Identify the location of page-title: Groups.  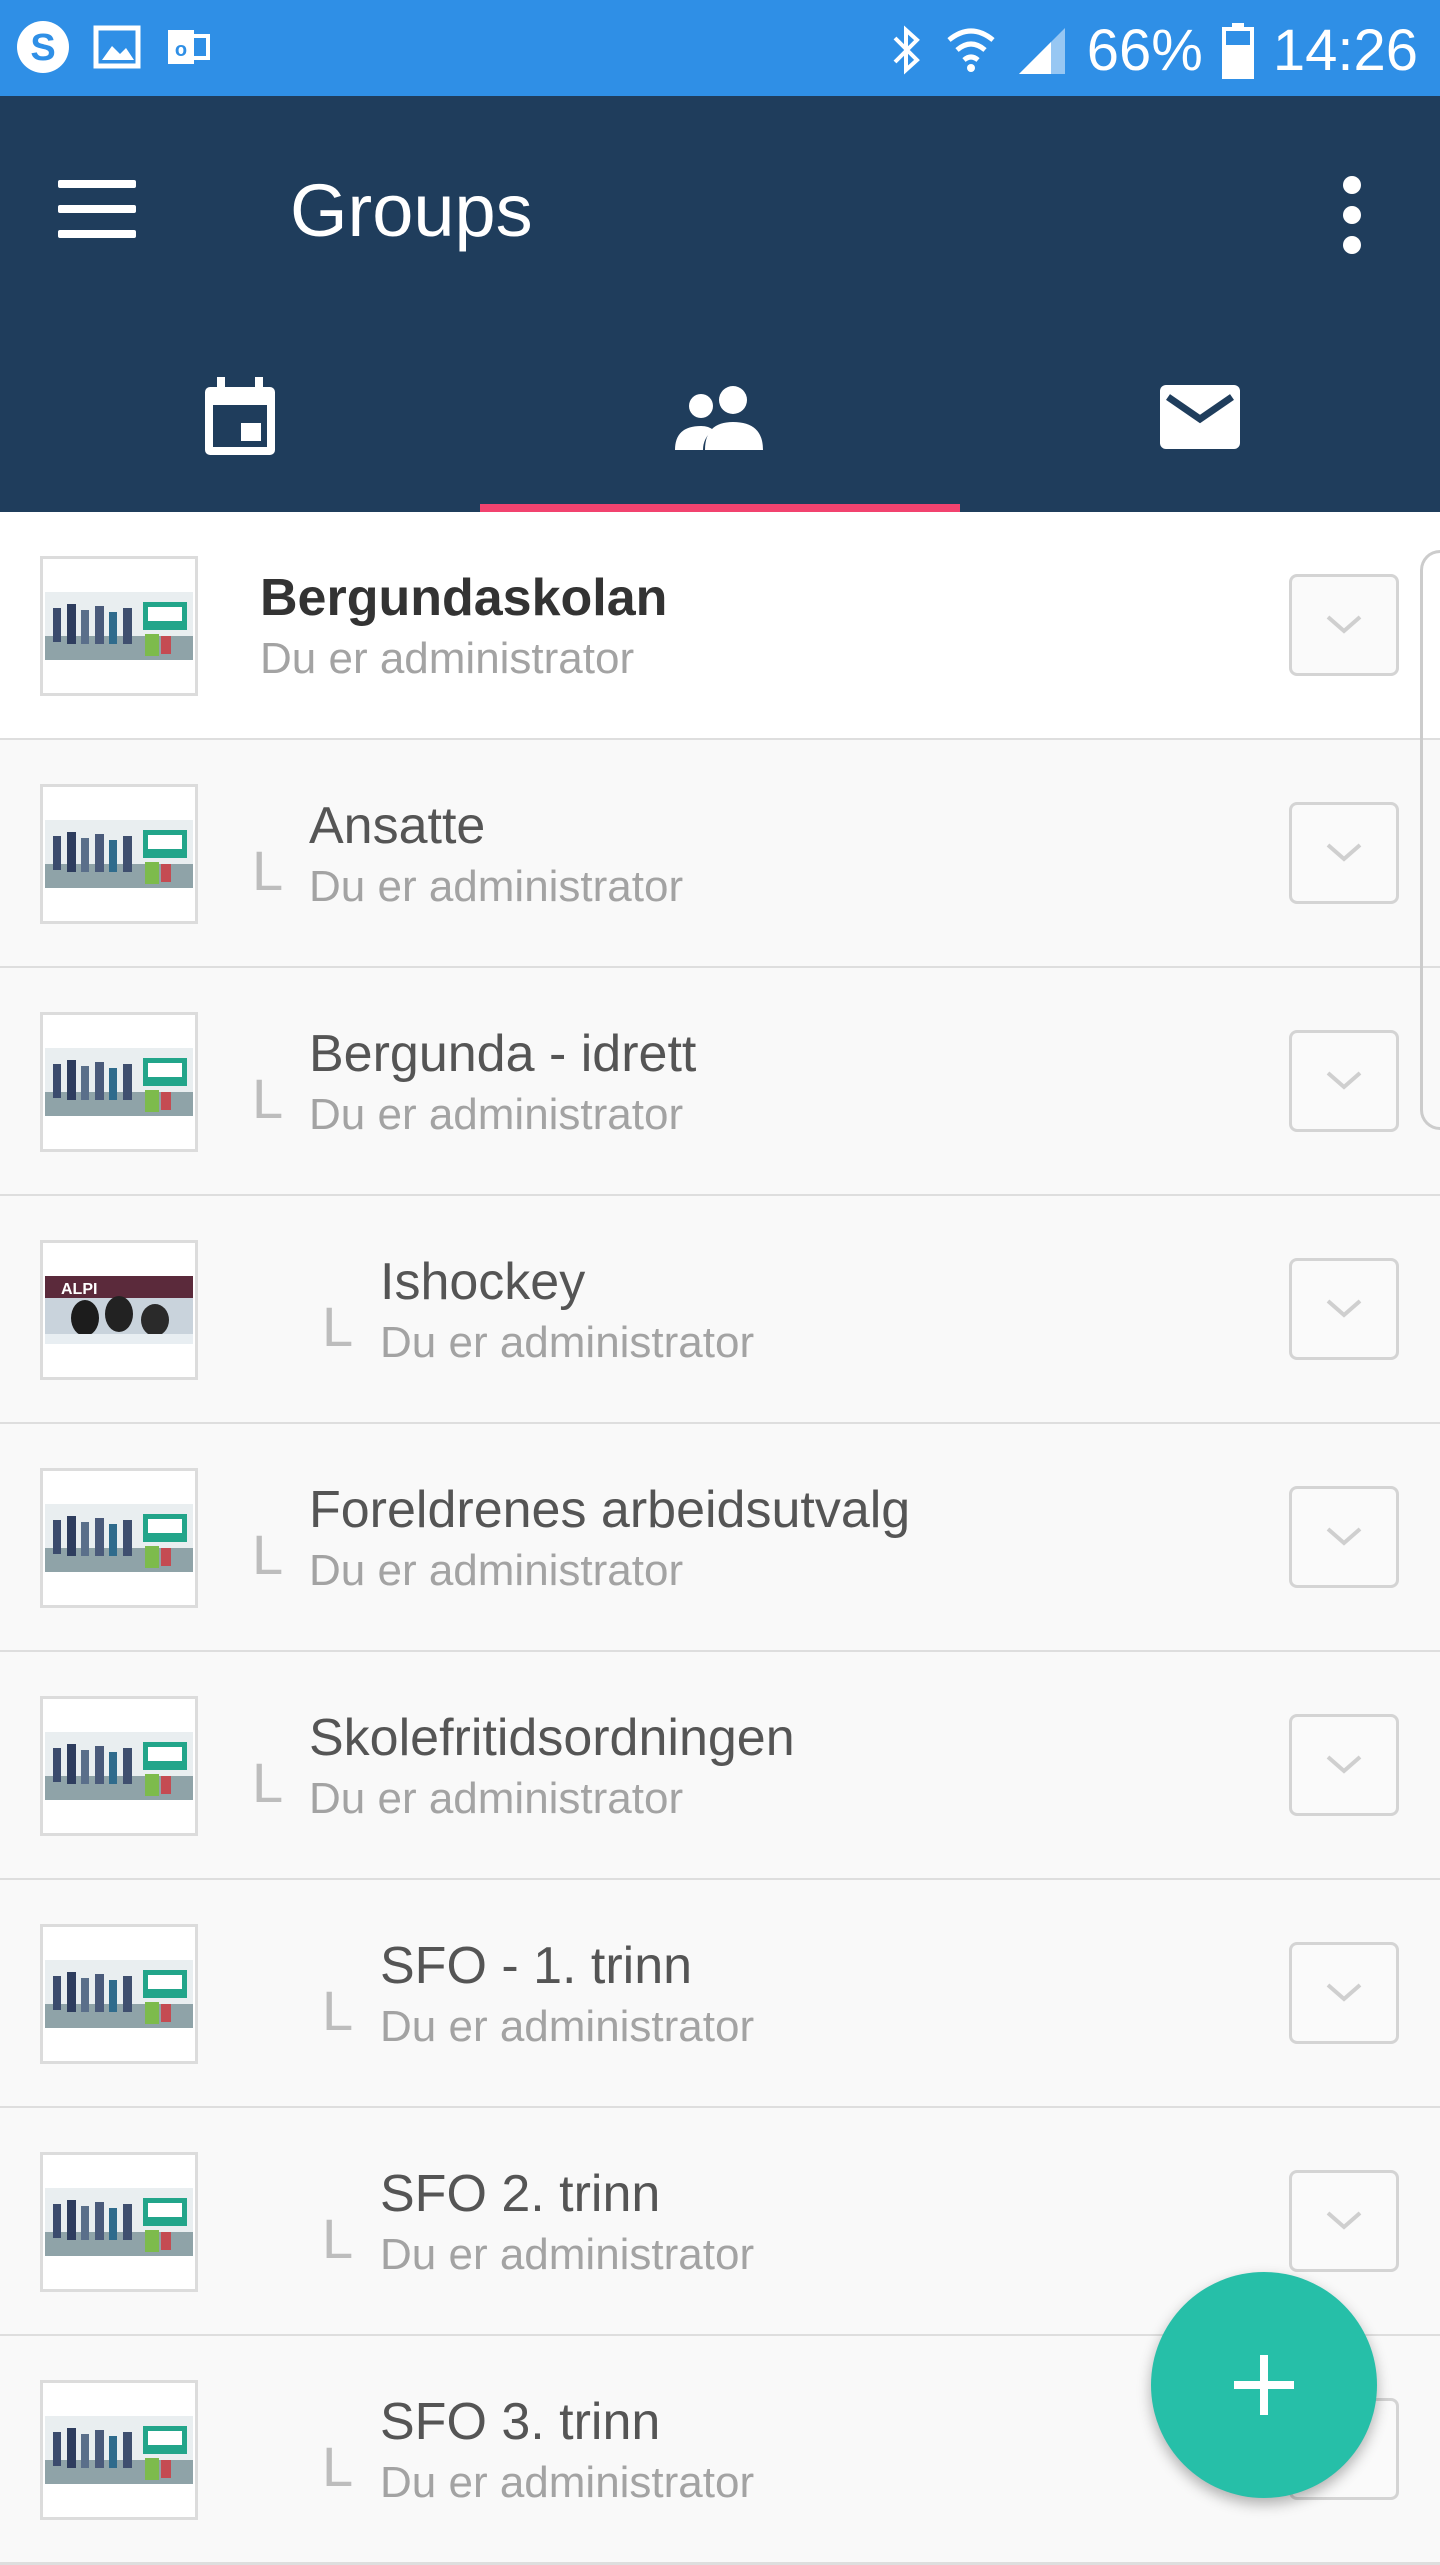
(411, 210).